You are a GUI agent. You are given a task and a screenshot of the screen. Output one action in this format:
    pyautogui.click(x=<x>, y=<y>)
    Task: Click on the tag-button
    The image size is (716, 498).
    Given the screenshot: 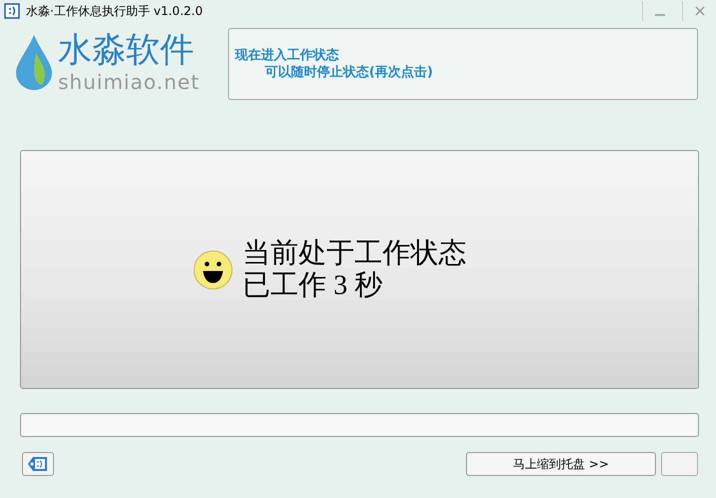 What is the action you would take?
    pyautogui.click(x=38, y=464)
    